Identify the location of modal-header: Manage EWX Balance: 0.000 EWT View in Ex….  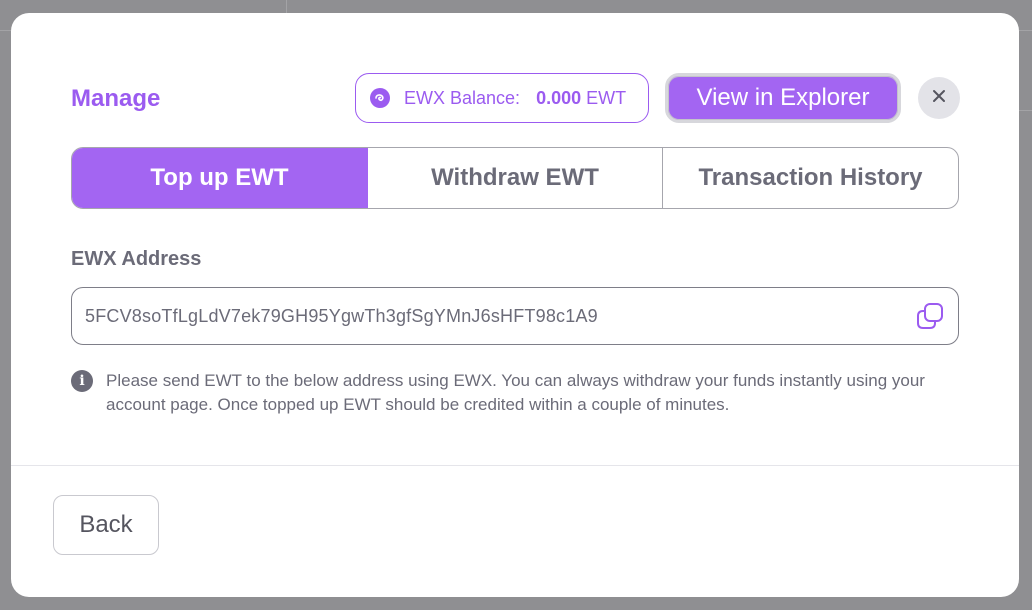
(515, 98).